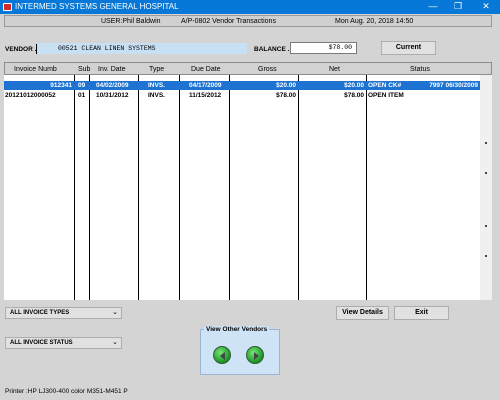  I want to click on invoice-status-value: ALL INVOICE STATUS, so click(41, 343).